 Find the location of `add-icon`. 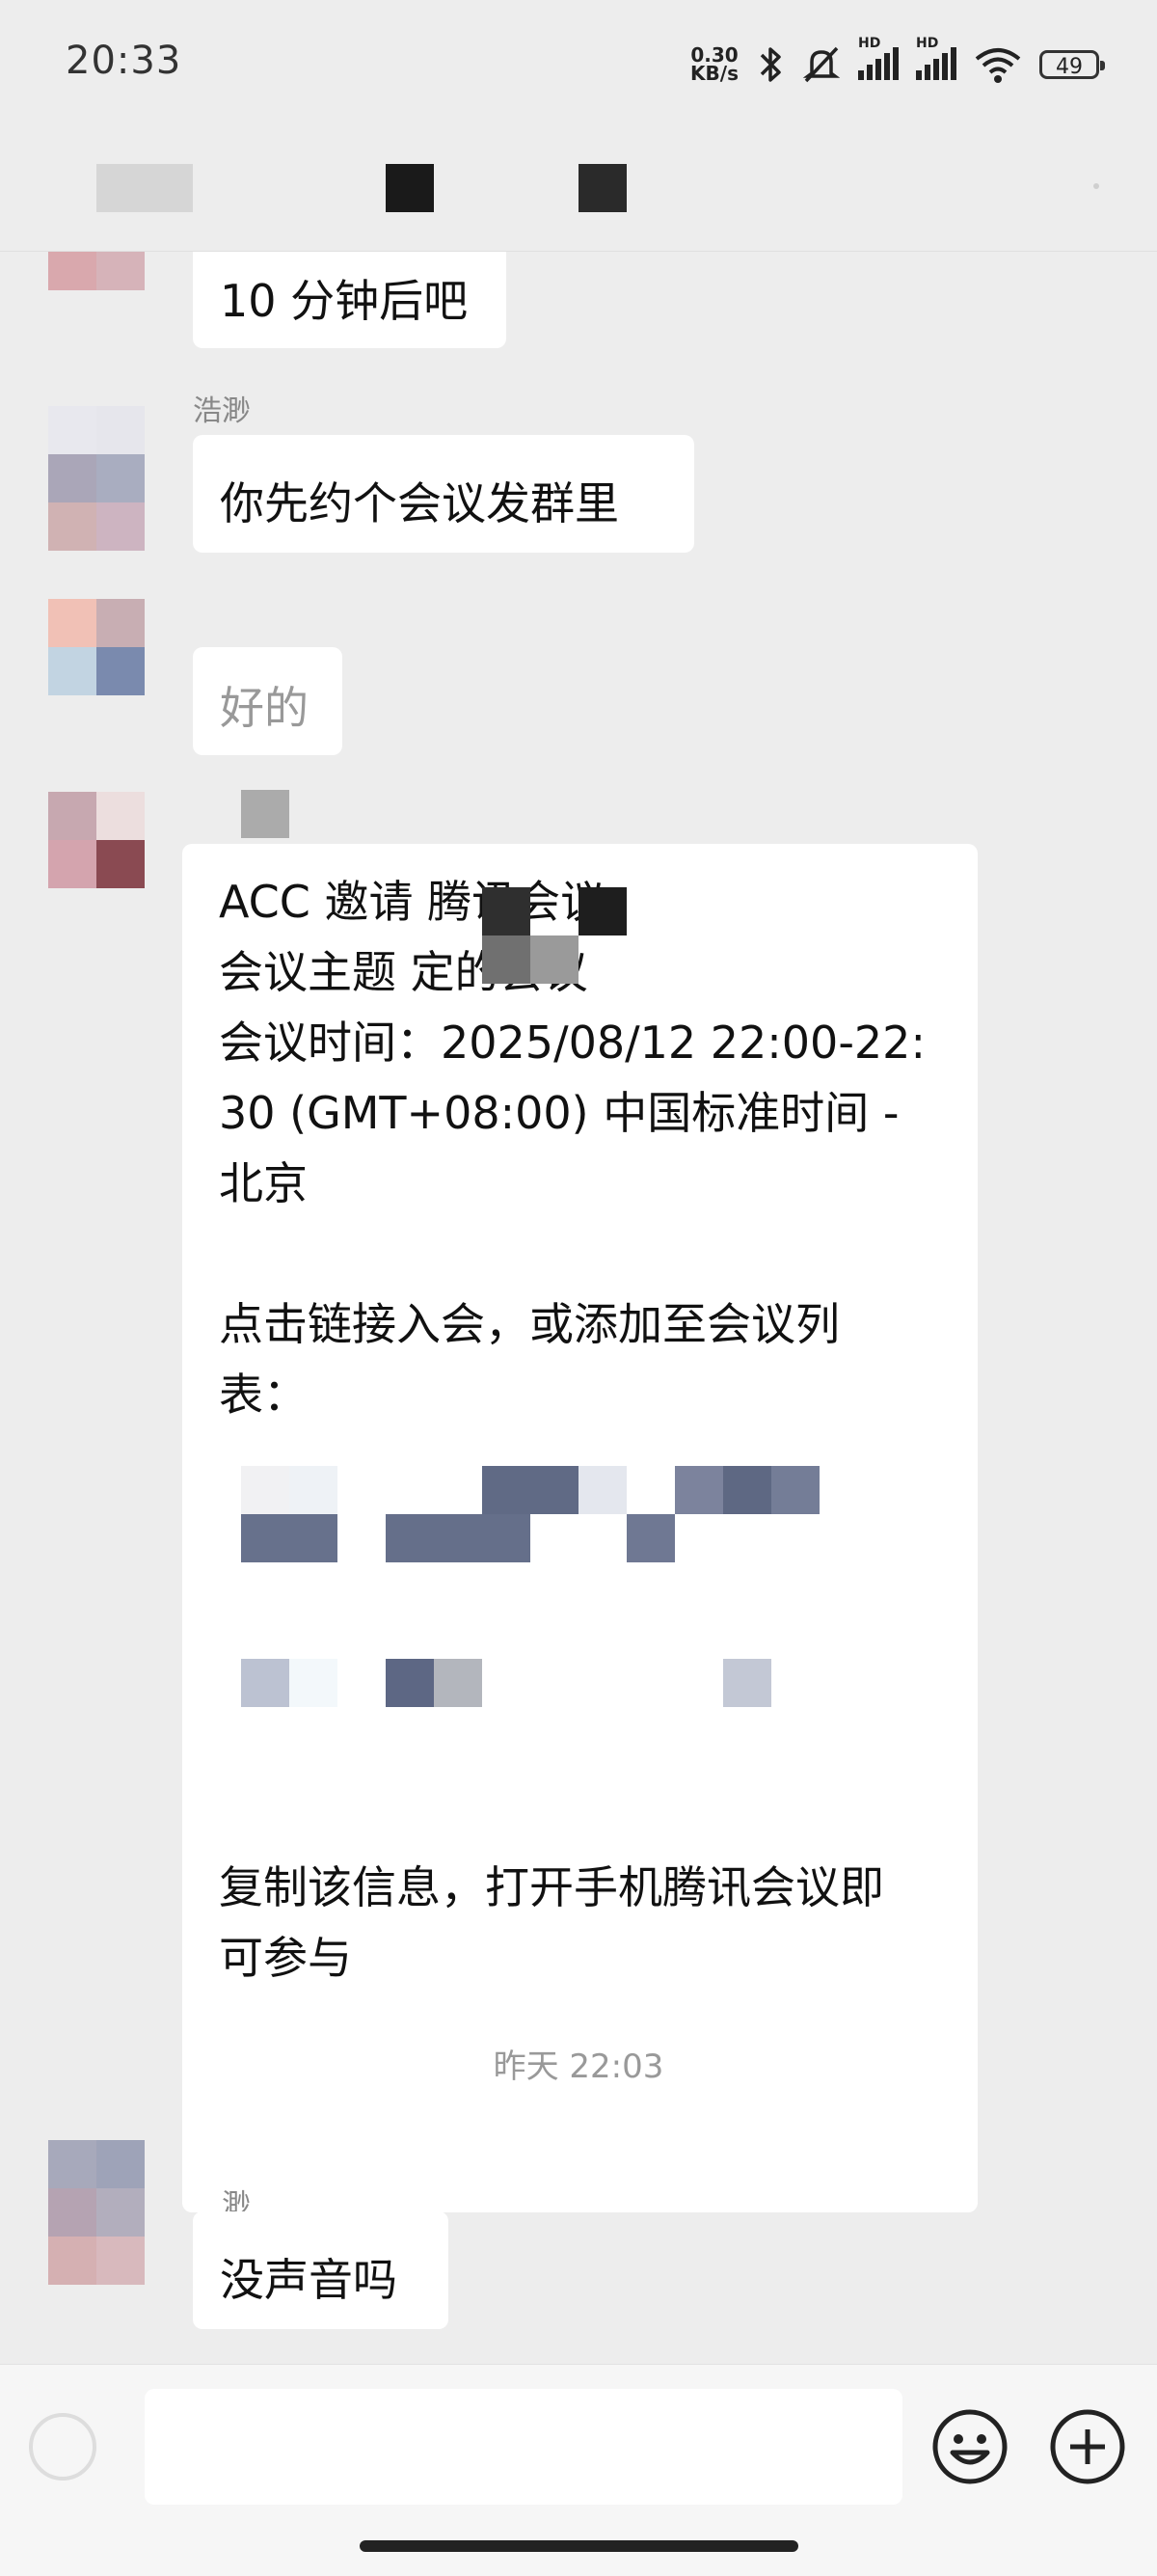

add-icon is located at coordinates (1087, 2446).